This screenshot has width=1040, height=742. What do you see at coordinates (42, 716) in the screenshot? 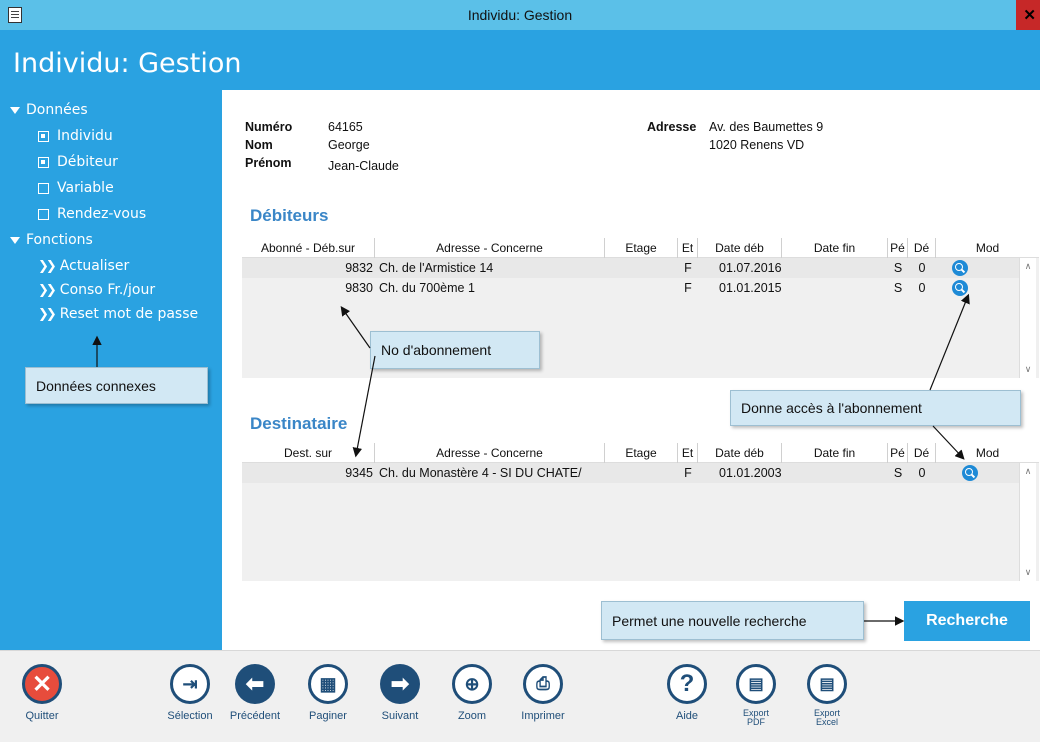
I see `quit-label: Quitter` at bounding box center [42, 716].